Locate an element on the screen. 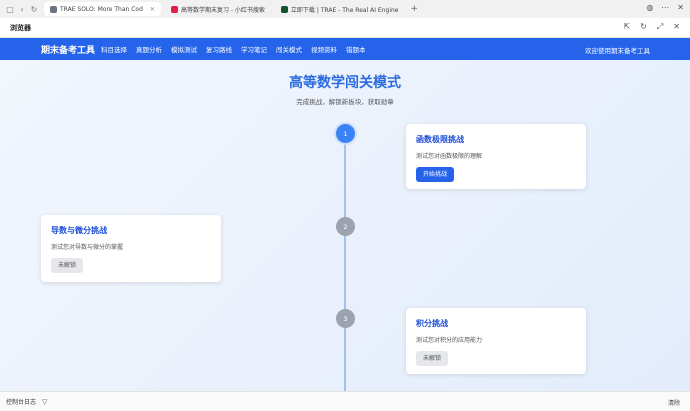 The width and height of the screenshot is (690, 411). window-title: 浏览器 is located at coordinates (20, 27).